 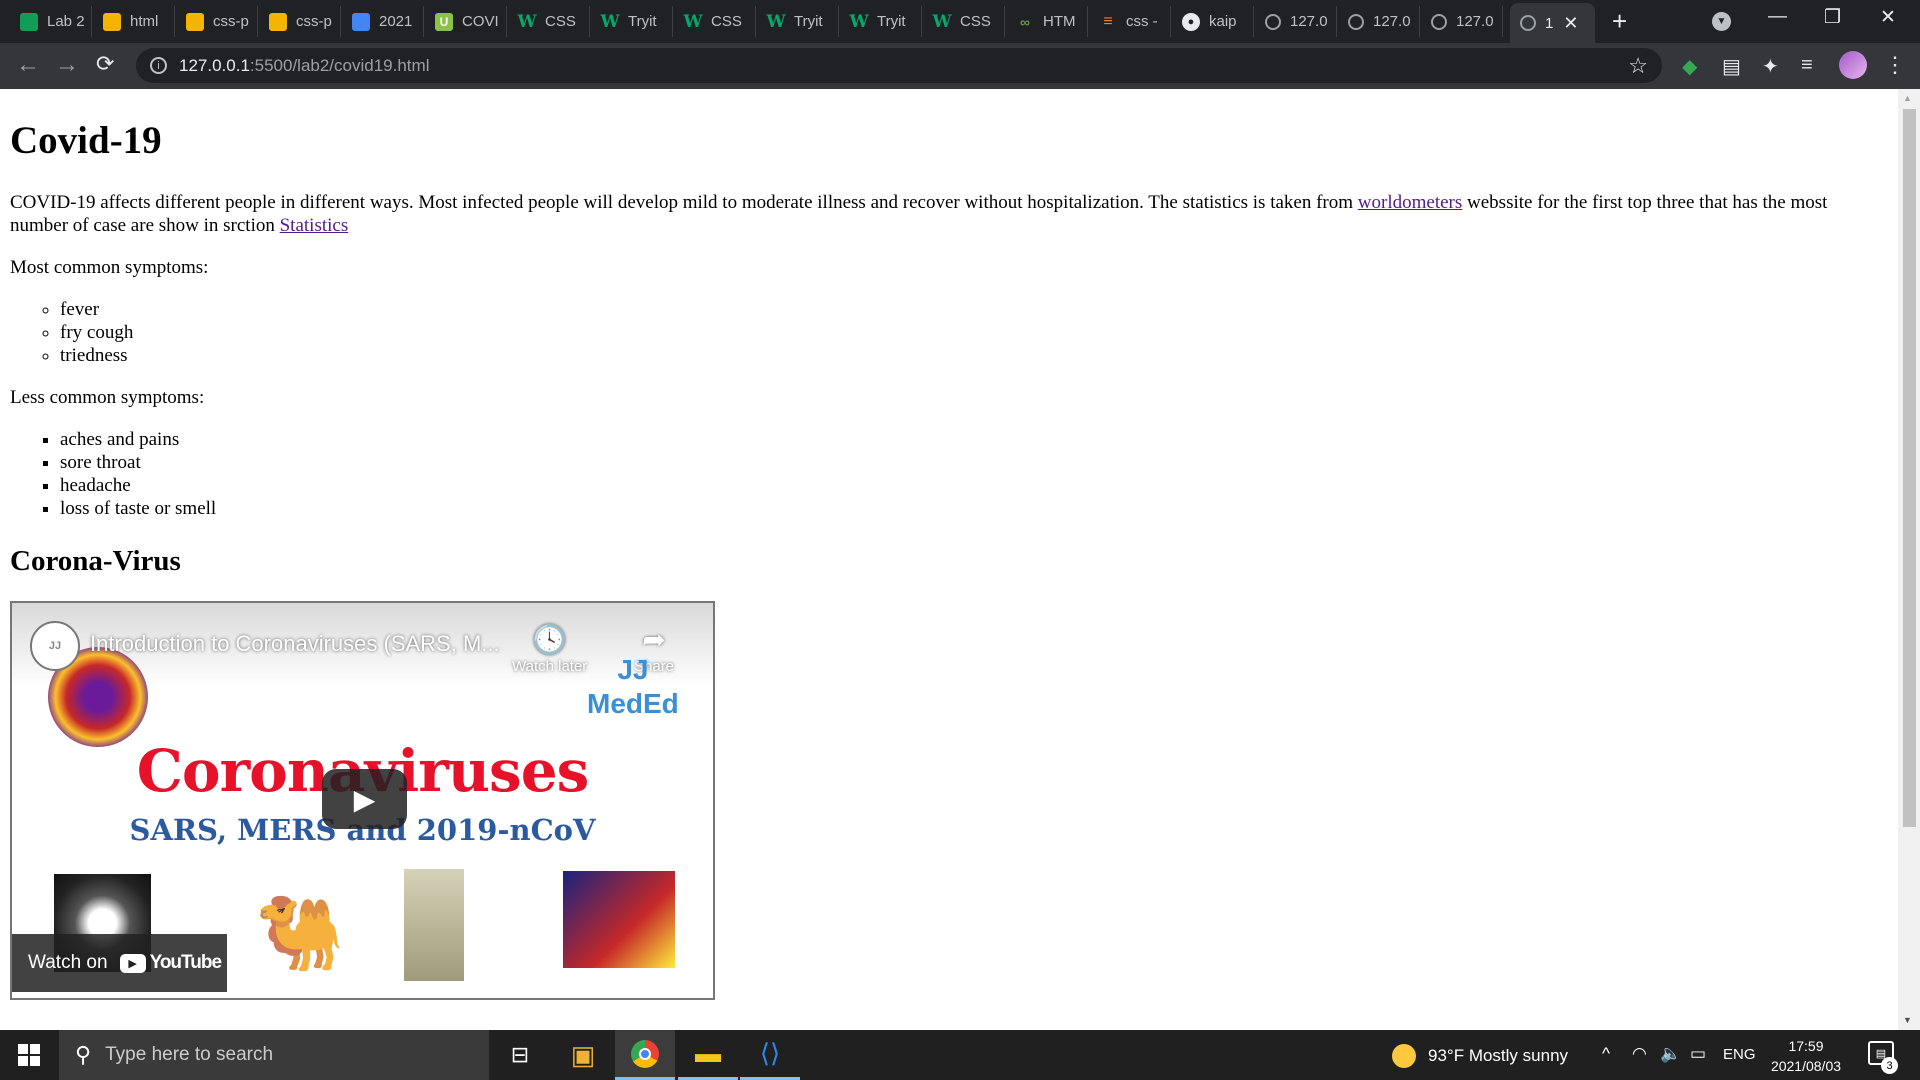 I want to click on puzzle-extensions-icon: ✦, so click(x=1770, y=66).